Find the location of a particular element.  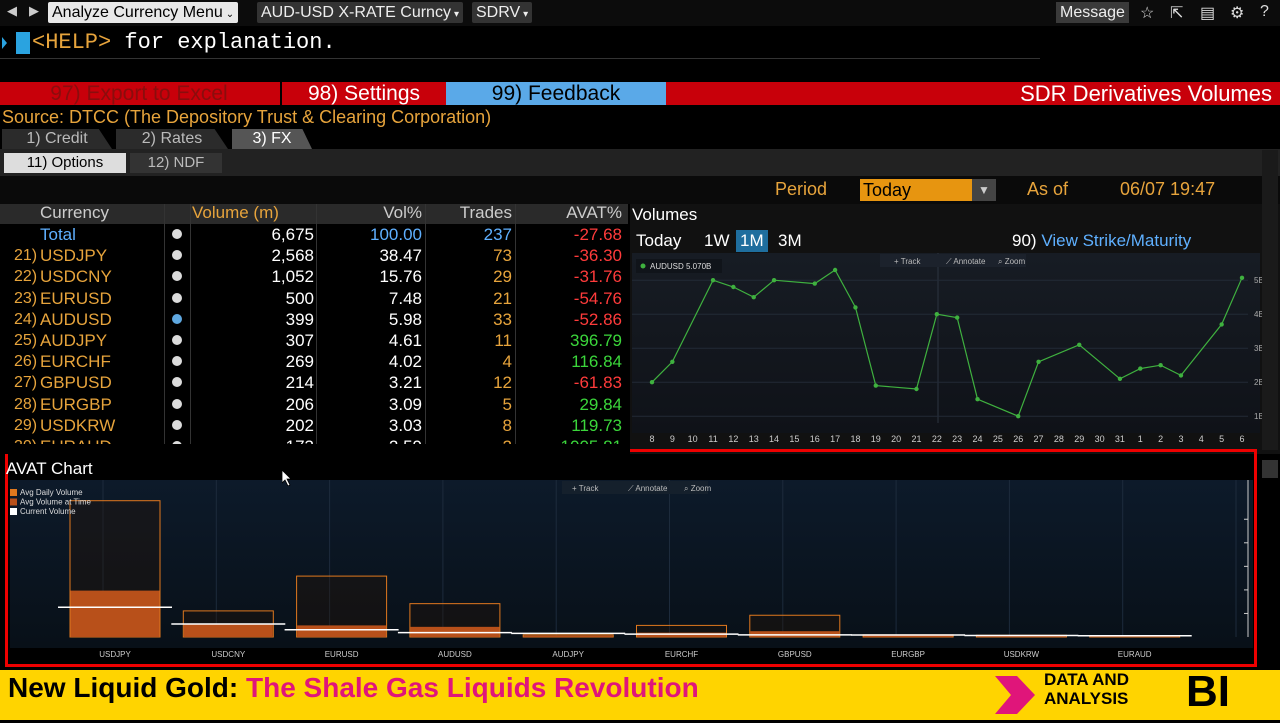

table-row: 24) AUDUSD 399 5.98 33 -52.86 is located at coordinates (314, 319).